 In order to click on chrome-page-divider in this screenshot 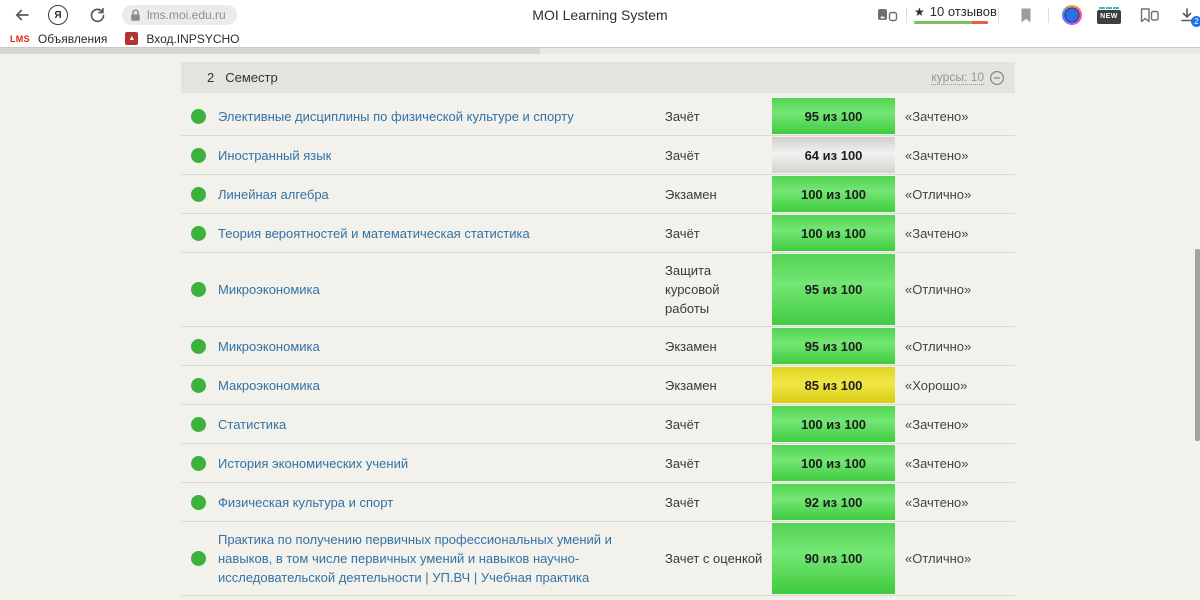, I will do `click(600, 50)`.